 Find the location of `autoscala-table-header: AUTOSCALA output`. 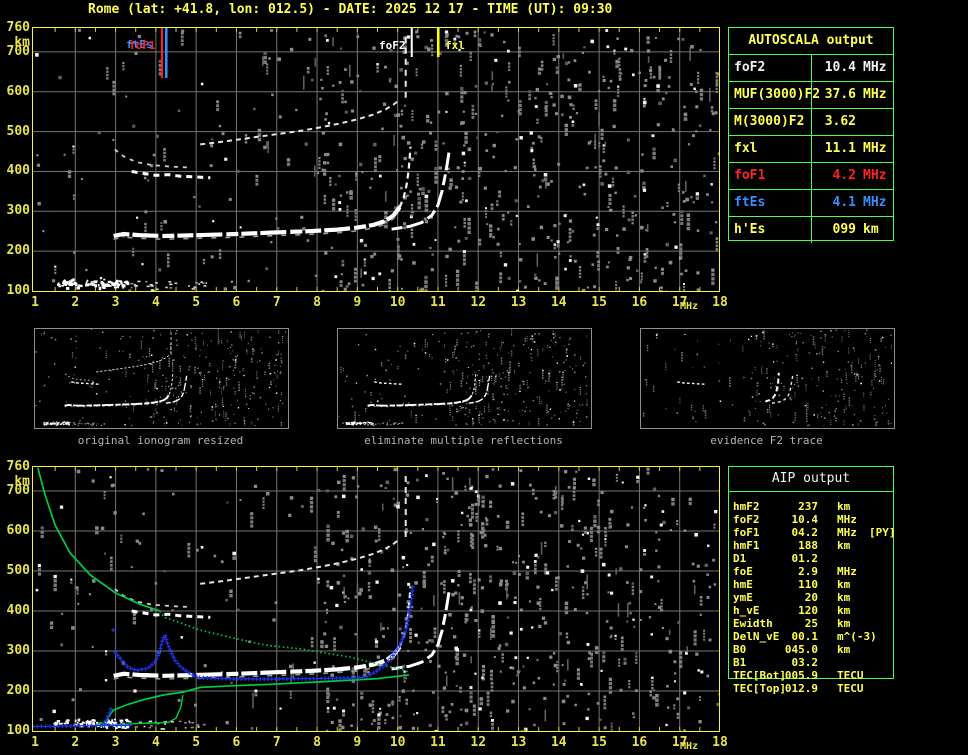

autoscala-table-header: AUTOSCALA output is located at coordinates (811, 41).